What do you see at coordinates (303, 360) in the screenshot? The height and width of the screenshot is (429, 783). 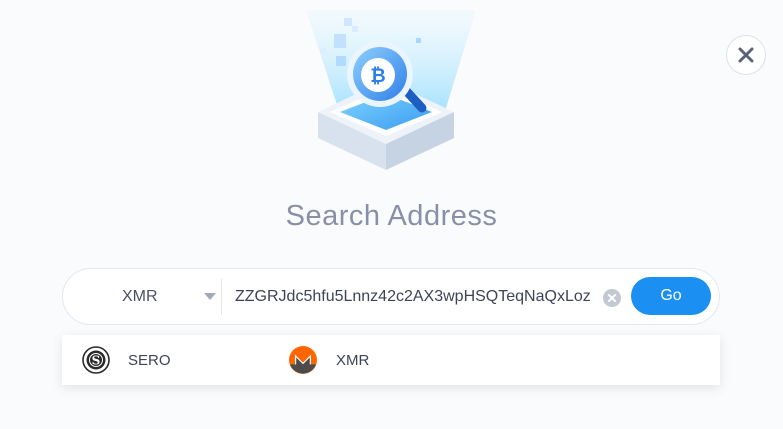 I see `monero-coin-icon` at bounding box center [303, 360].